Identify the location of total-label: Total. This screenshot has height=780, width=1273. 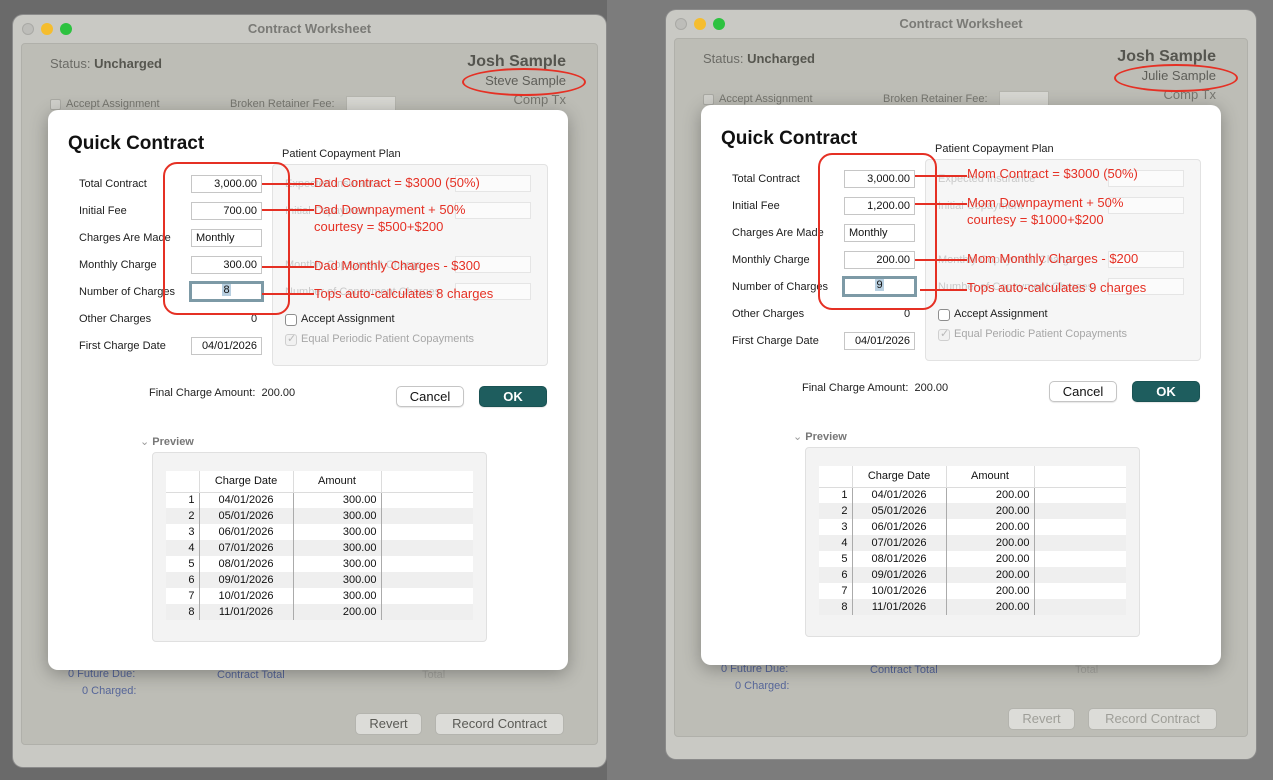
(434, 675).